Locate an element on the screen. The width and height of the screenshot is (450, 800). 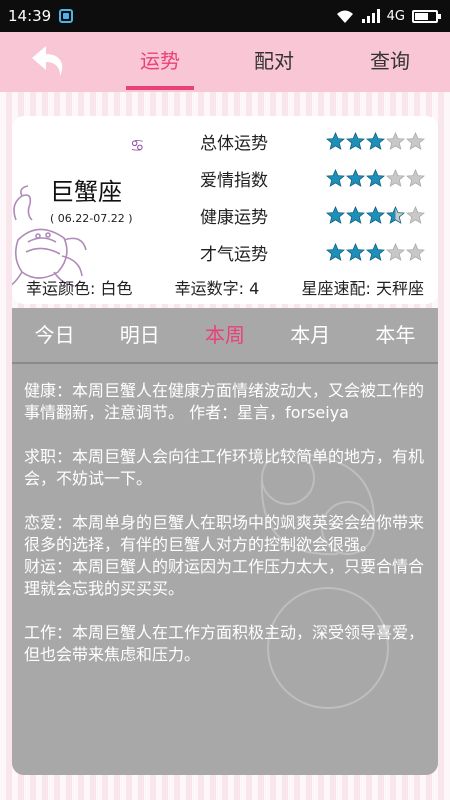
rating-row-love: 爱情指数 is located at coordinates (312, 178).